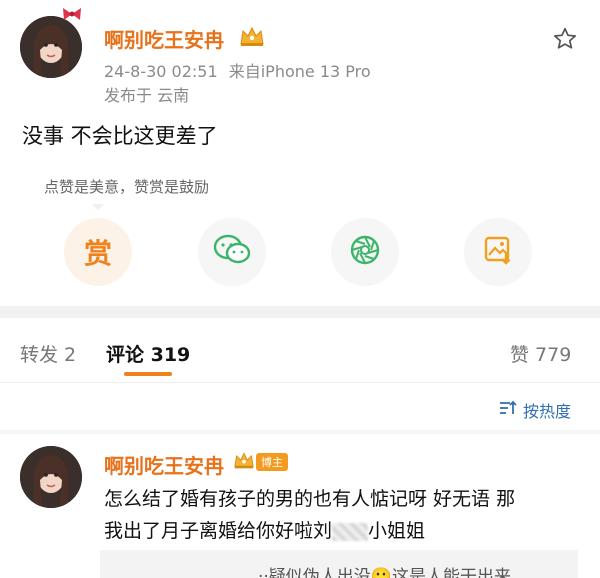 The image size is (600, 578). What do you see at coordinates (547, 411) in the screenshot?
I see `sort-label: 按热度` at bounding box center [547, 411].